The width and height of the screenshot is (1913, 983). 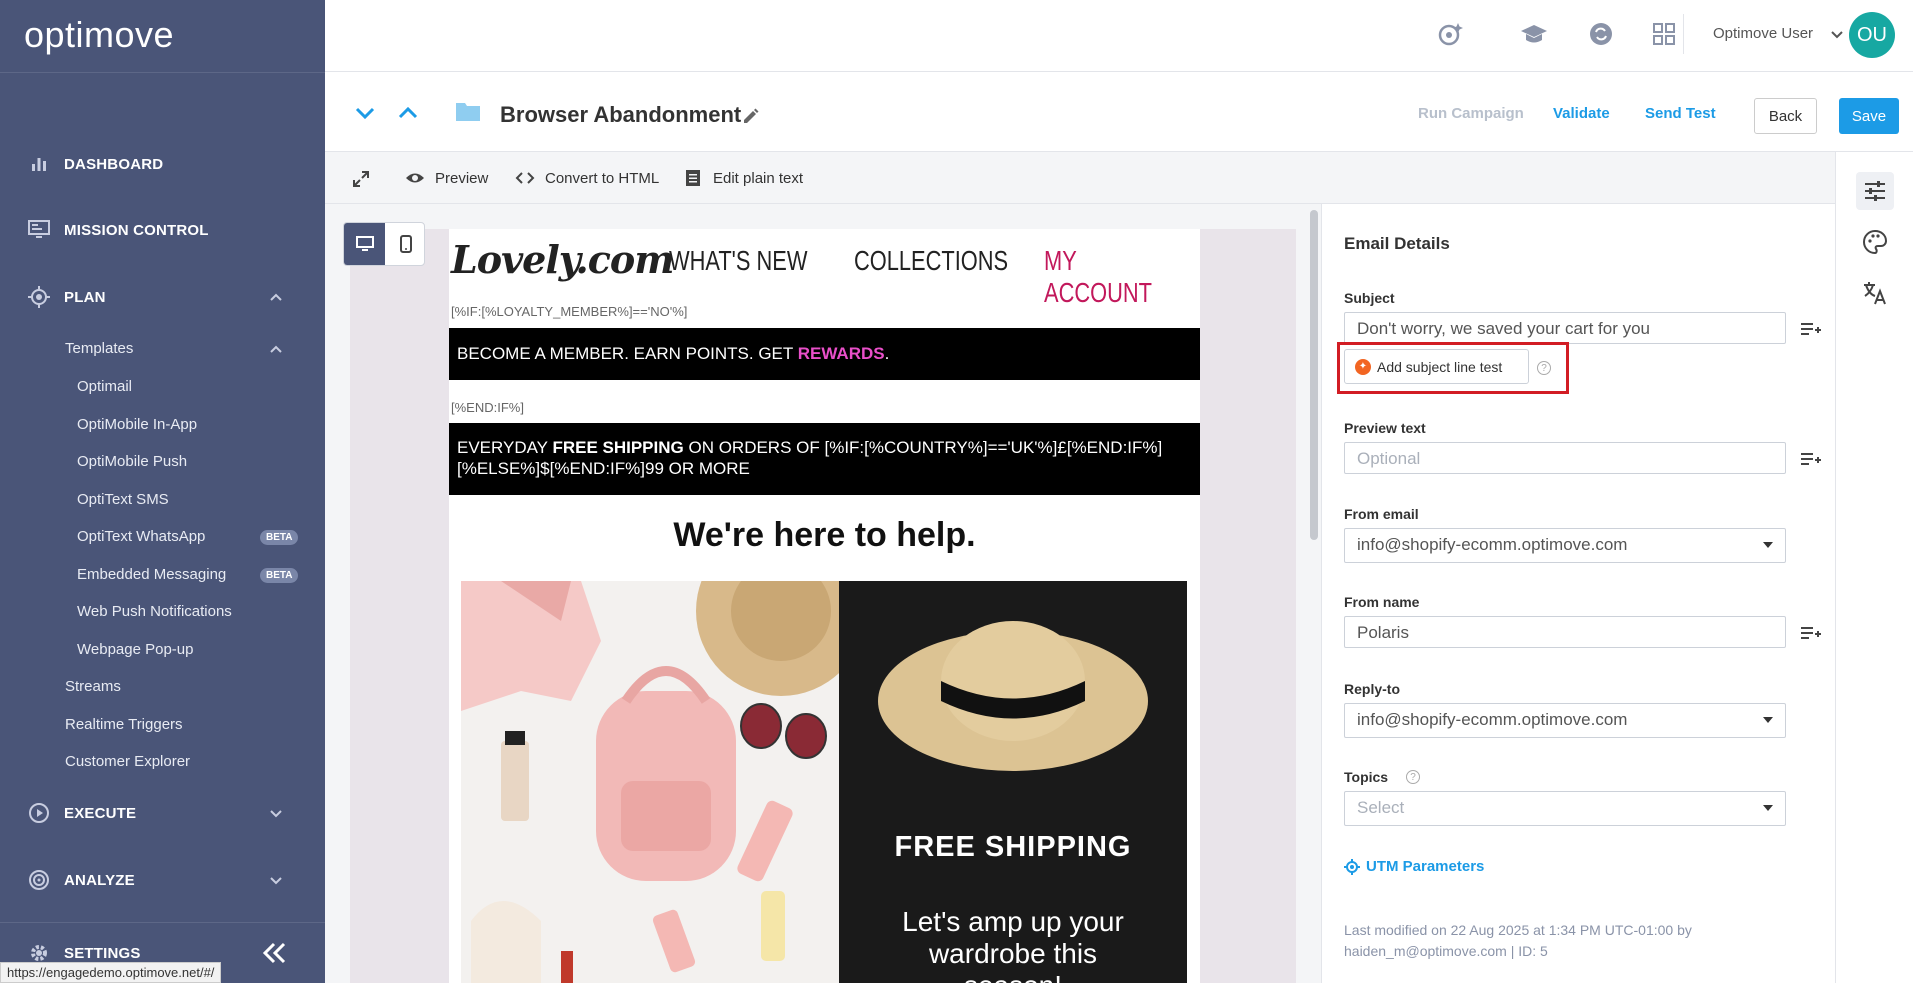 What do you see at coordinates (99, 35) in the screenshot?
I see `optimove-logo: optimove` at bounding box center [99, 35].